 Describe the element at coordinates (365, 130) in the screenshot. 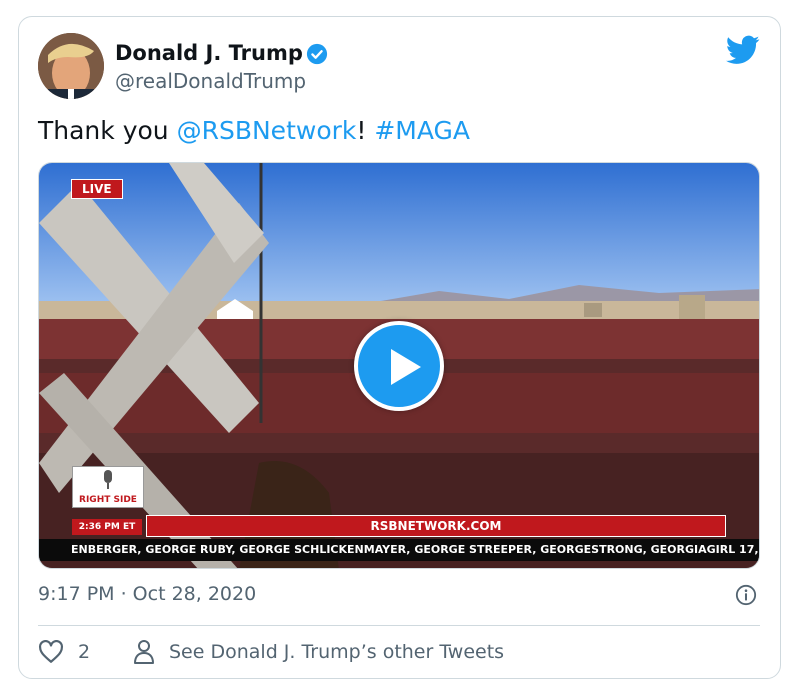

I see `tweet-text-mid: !` at that location.